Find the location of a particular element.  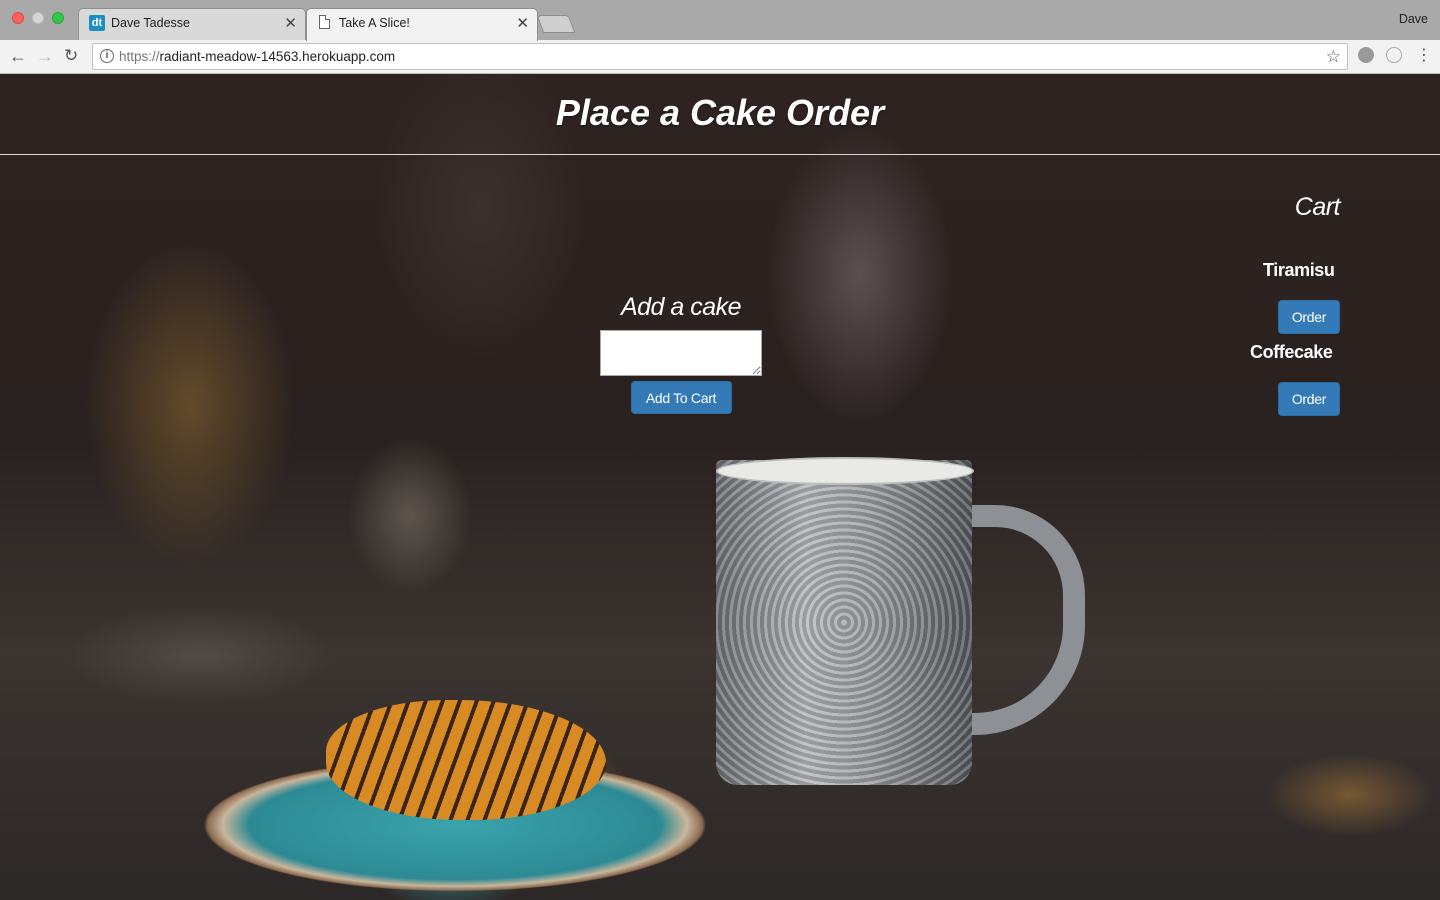

profile-name: Dave is located at coordinates (1413, 19).